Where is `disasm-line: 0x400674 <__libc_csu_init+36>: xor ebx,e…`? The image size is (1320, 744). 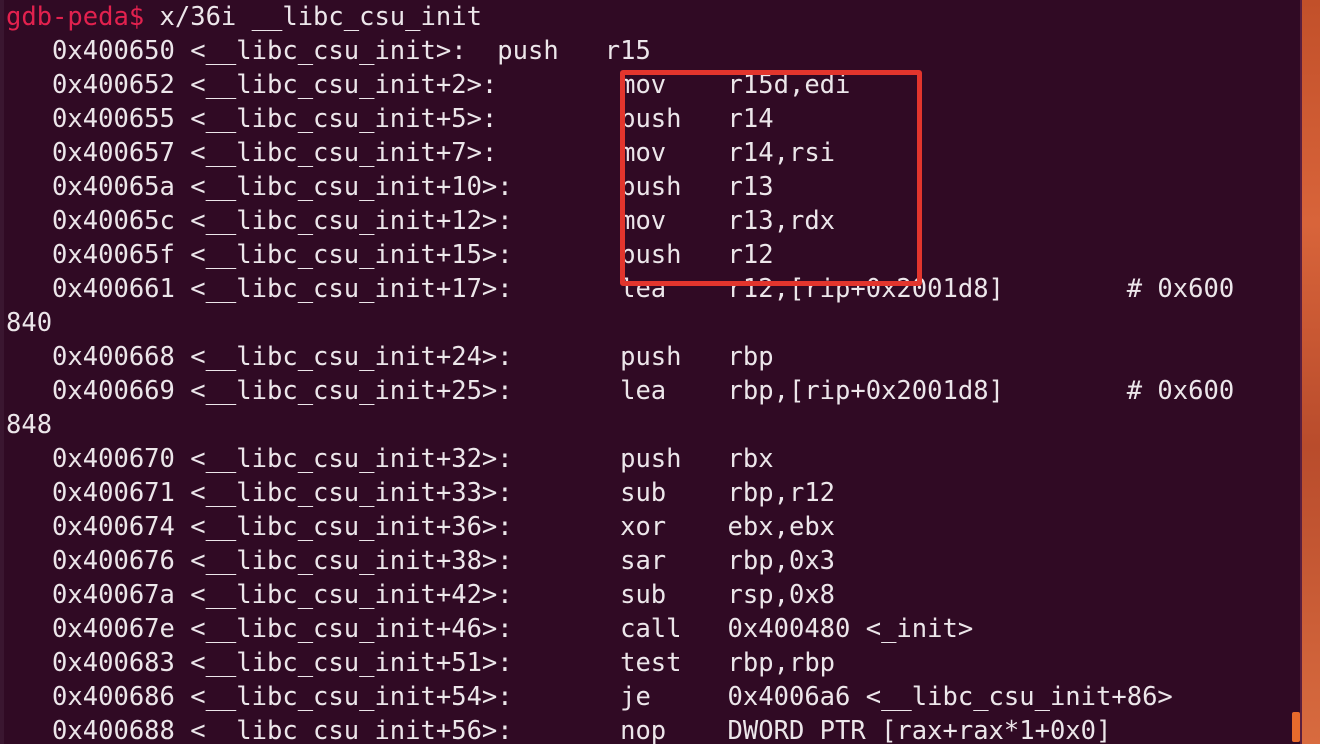
disasm-line: 0x400674 <__libc_csu_init+36>: xor ebx,e… is located at coordinates (421, 527).